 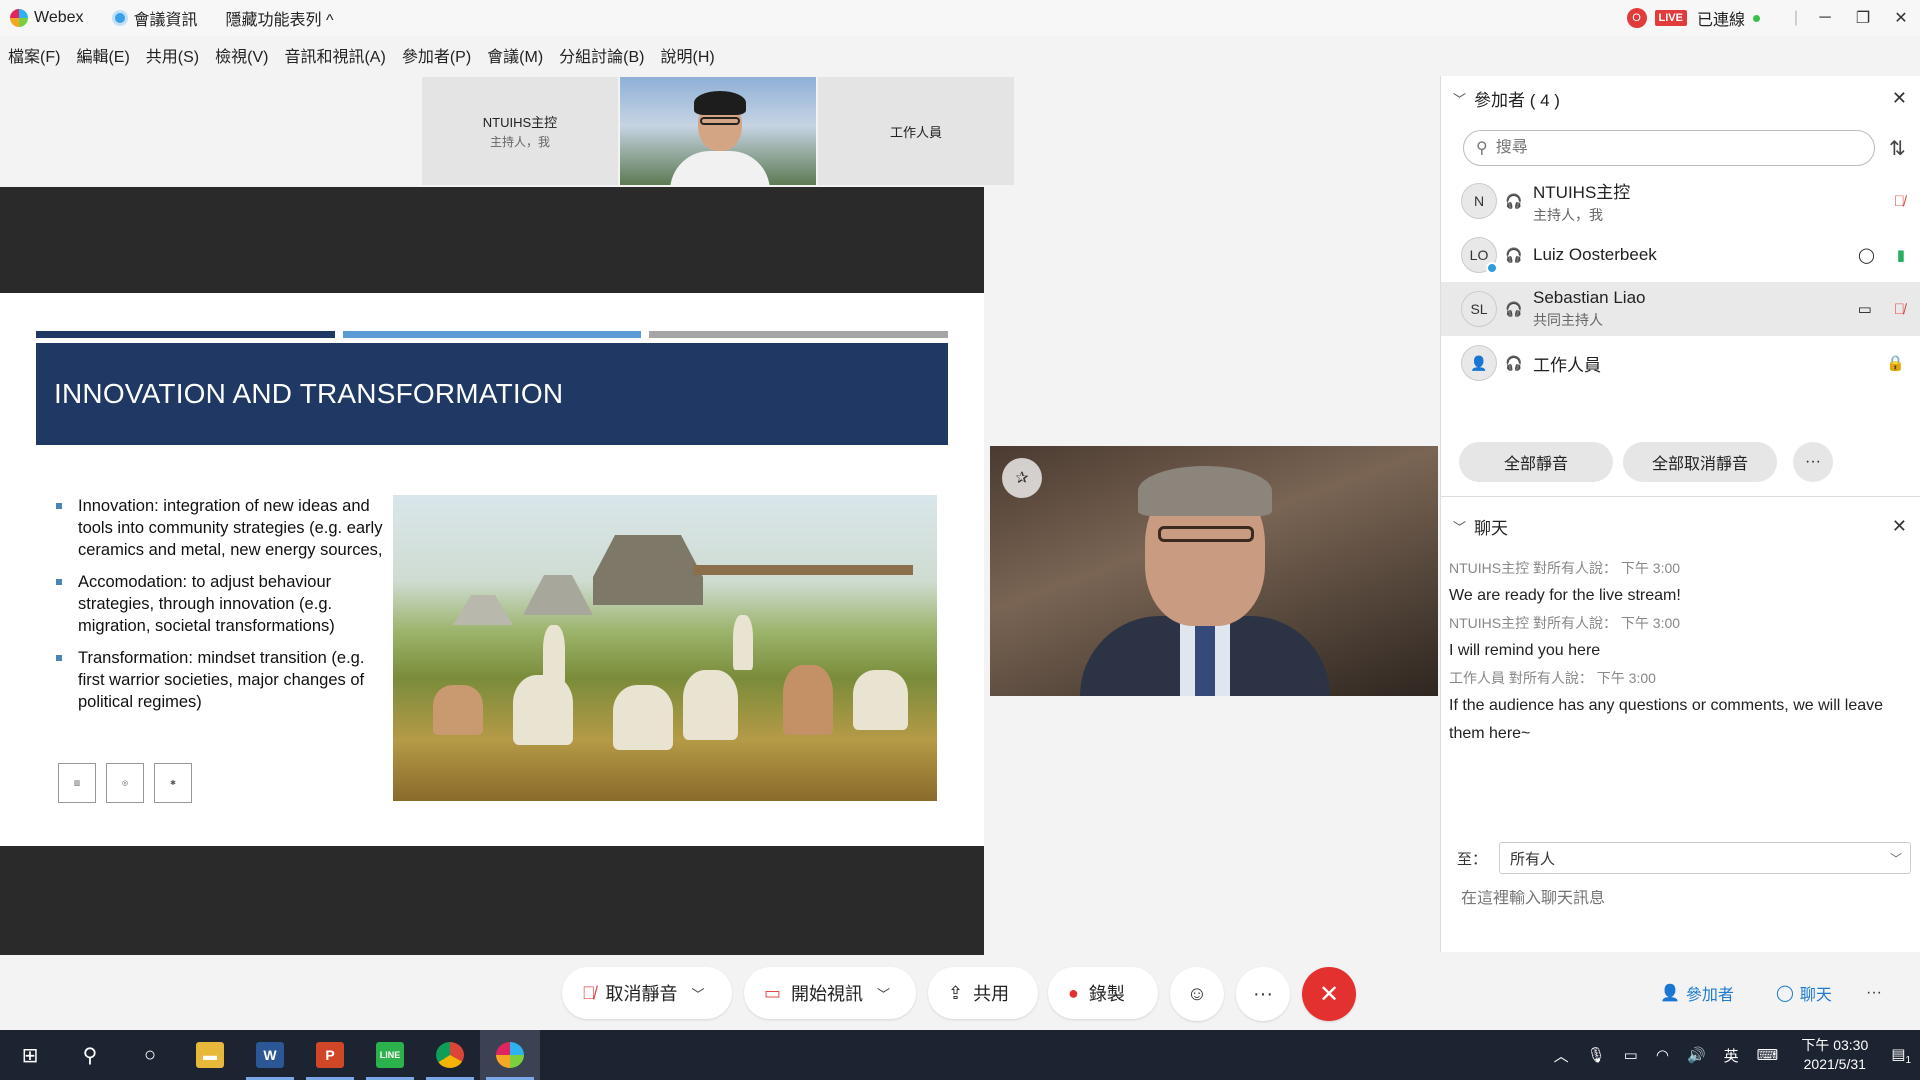 What do you see at coordinates (510, 1055) in the screenshot?
I see `webex-taskbar-icon` at bounding box center [510, 1055].